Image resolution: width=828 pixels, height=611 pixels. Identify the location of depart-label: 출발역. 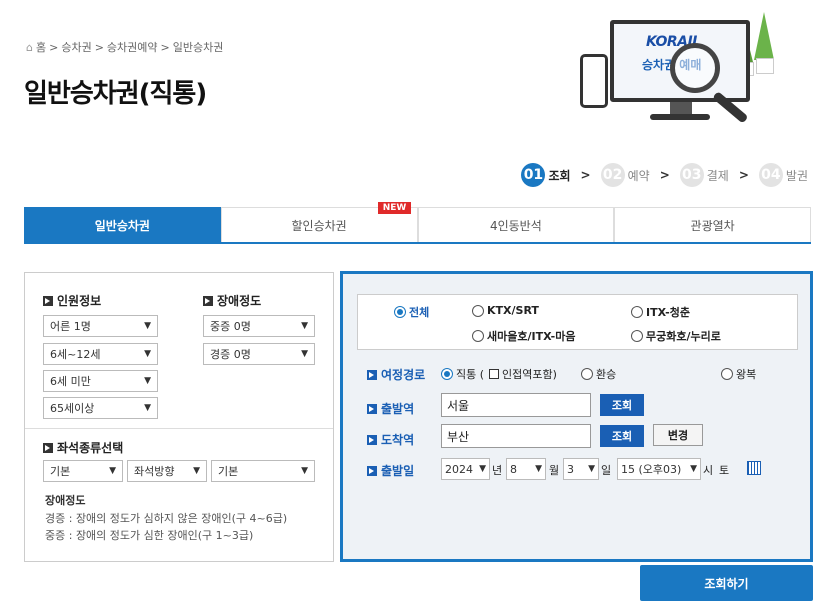
(390, 408).